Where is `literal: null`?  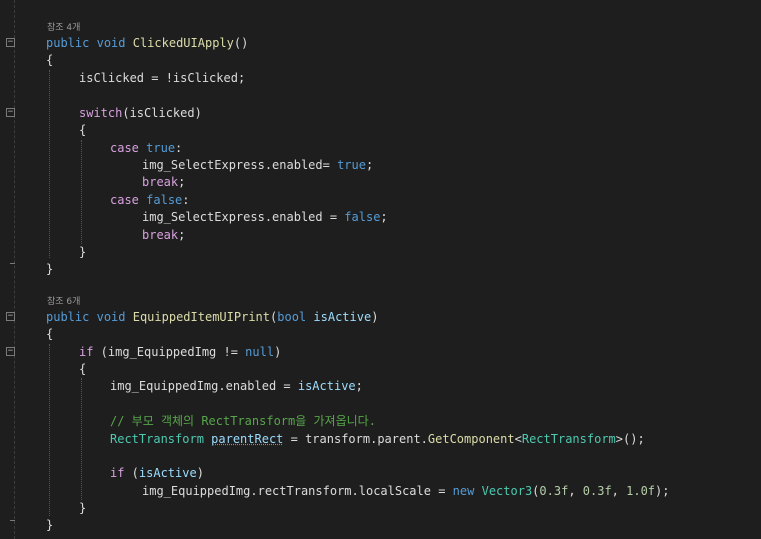 literal: null is located at coordinates (260, 352).